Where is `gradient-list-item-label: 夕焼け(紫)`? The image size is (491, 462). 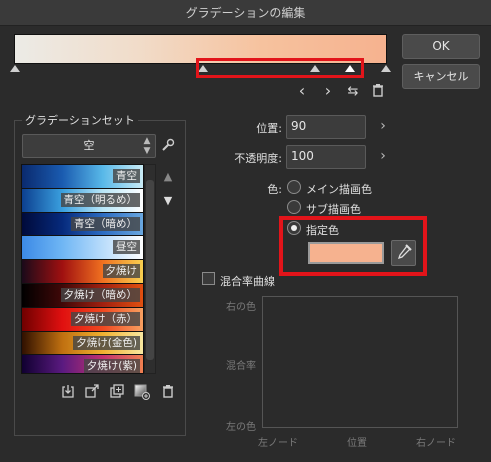
gradient-list-item-label: 夕焼け(紫) is located at coordinates (111, 366).